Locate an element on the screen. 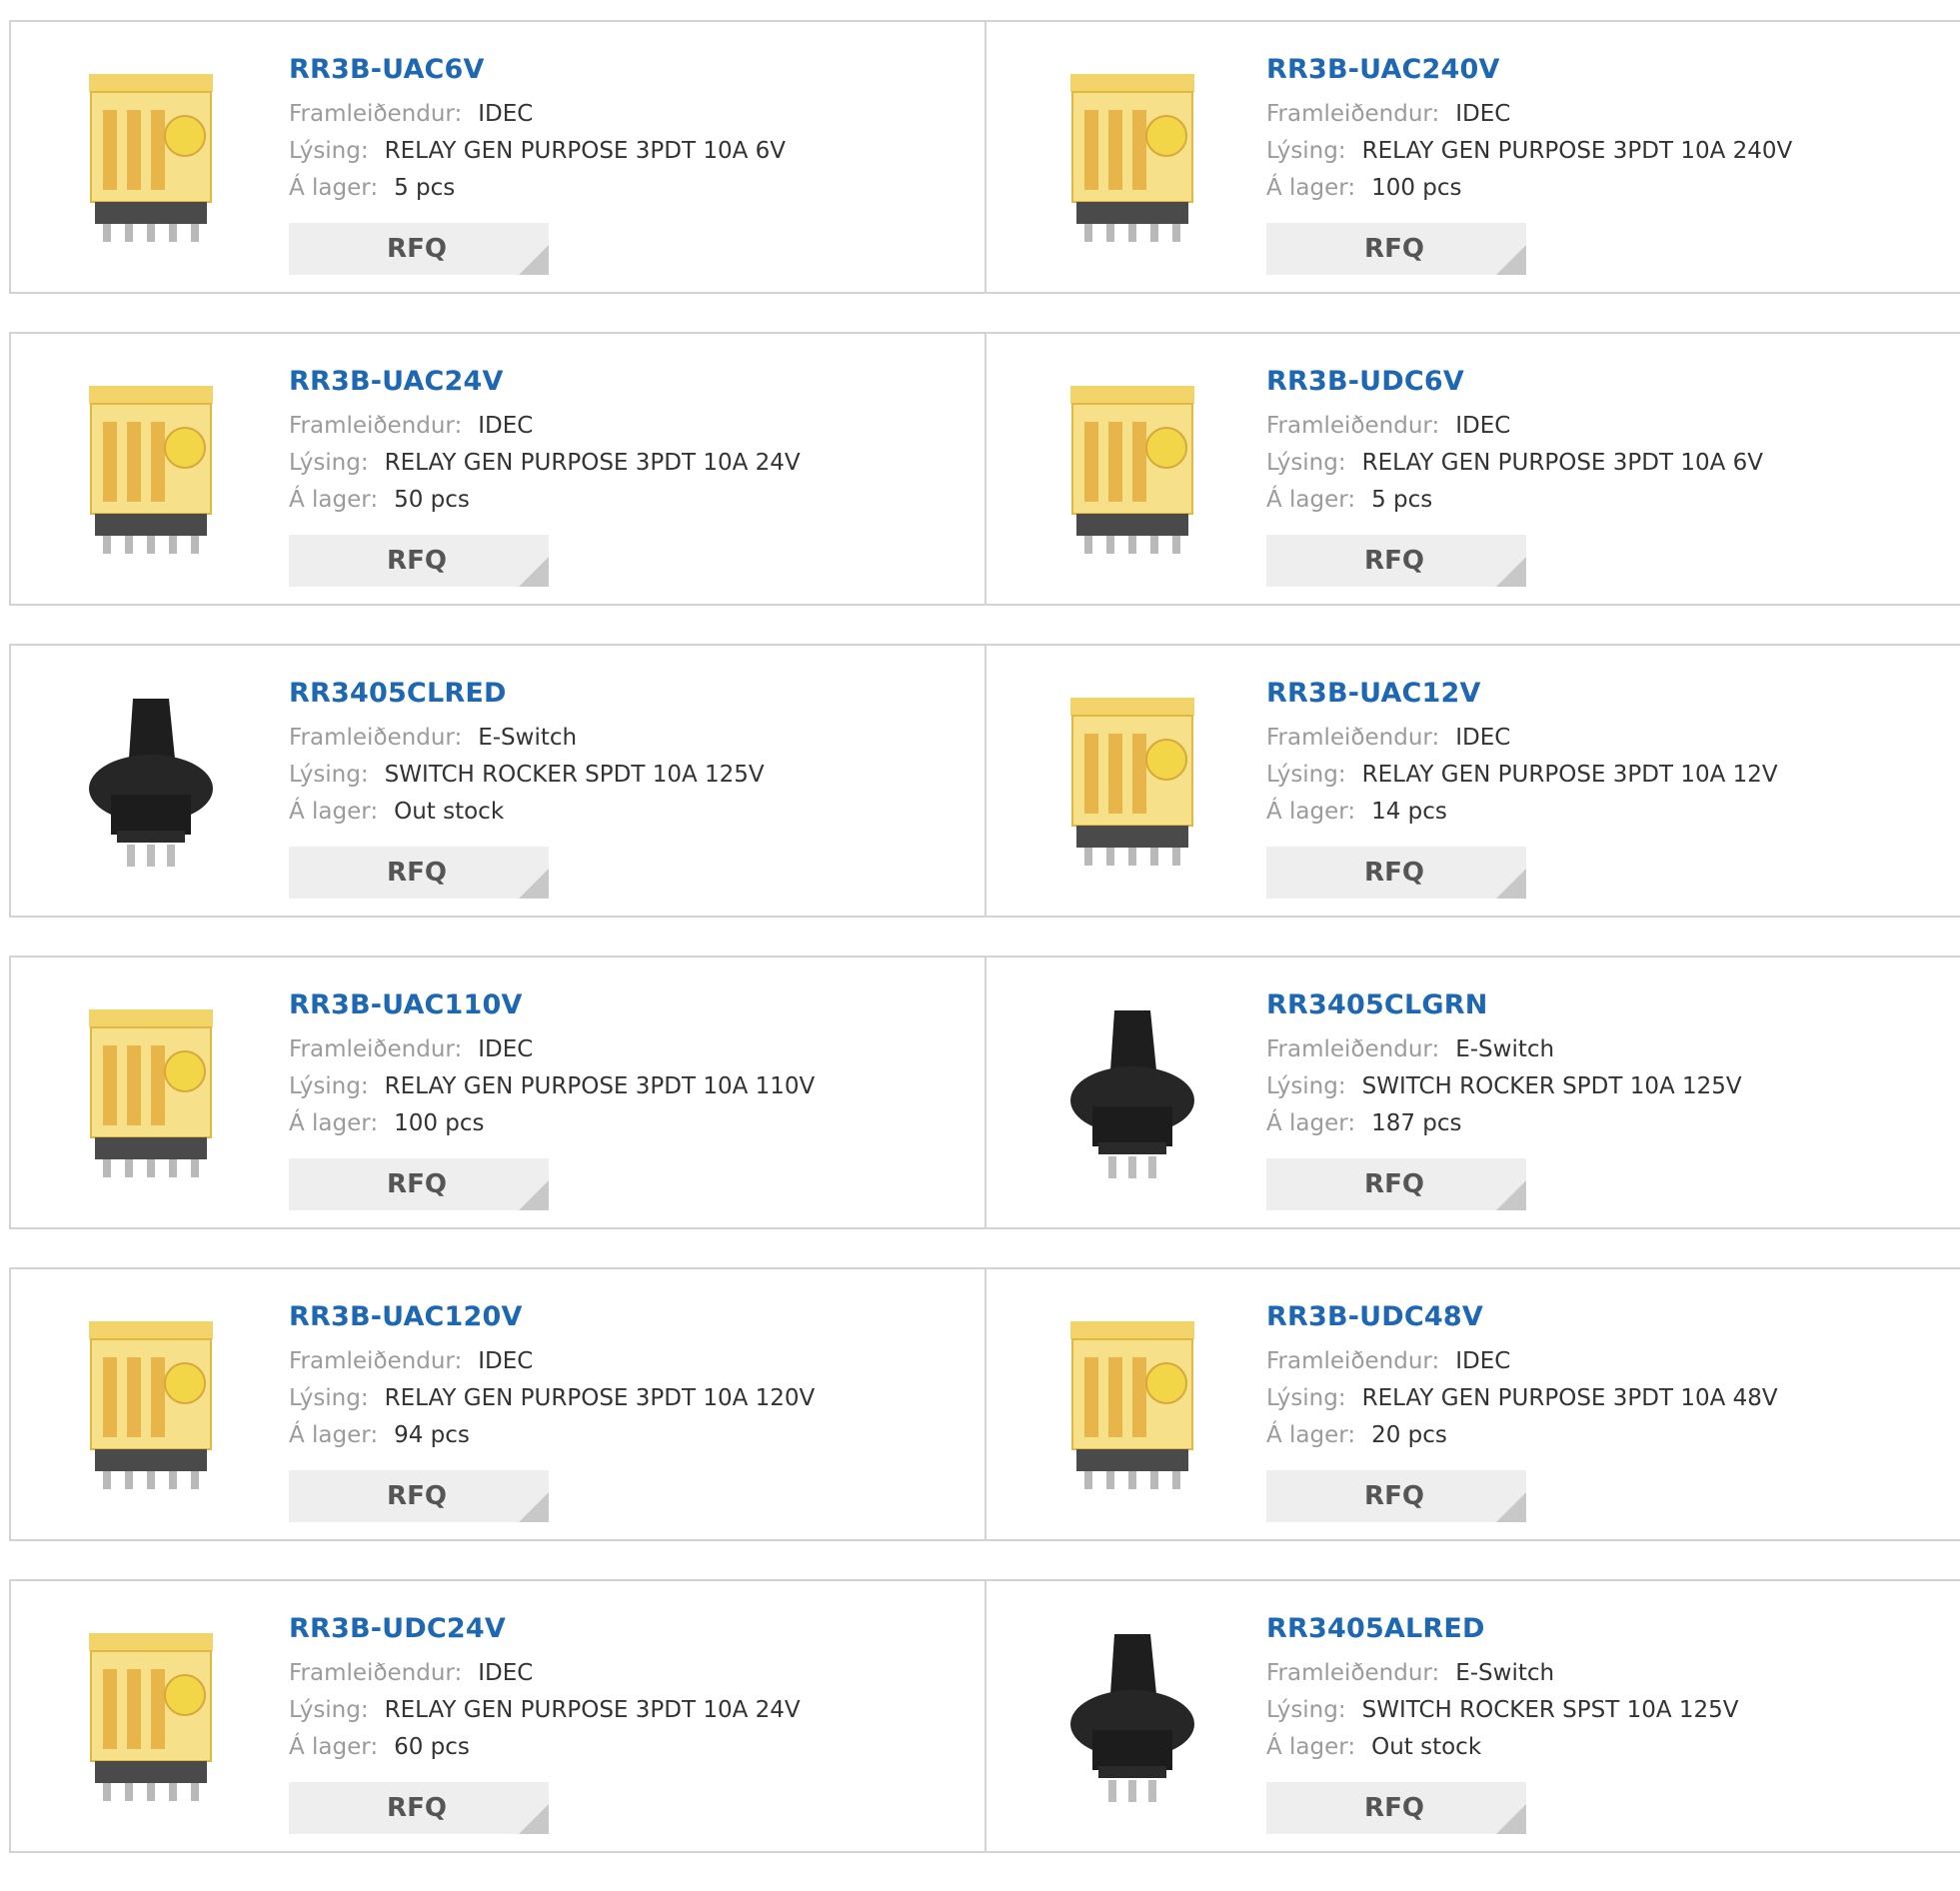  description-line: Lýsing: SWITCH ROCKER SPST 10A 125V is located at coordinates (1503, 1711).